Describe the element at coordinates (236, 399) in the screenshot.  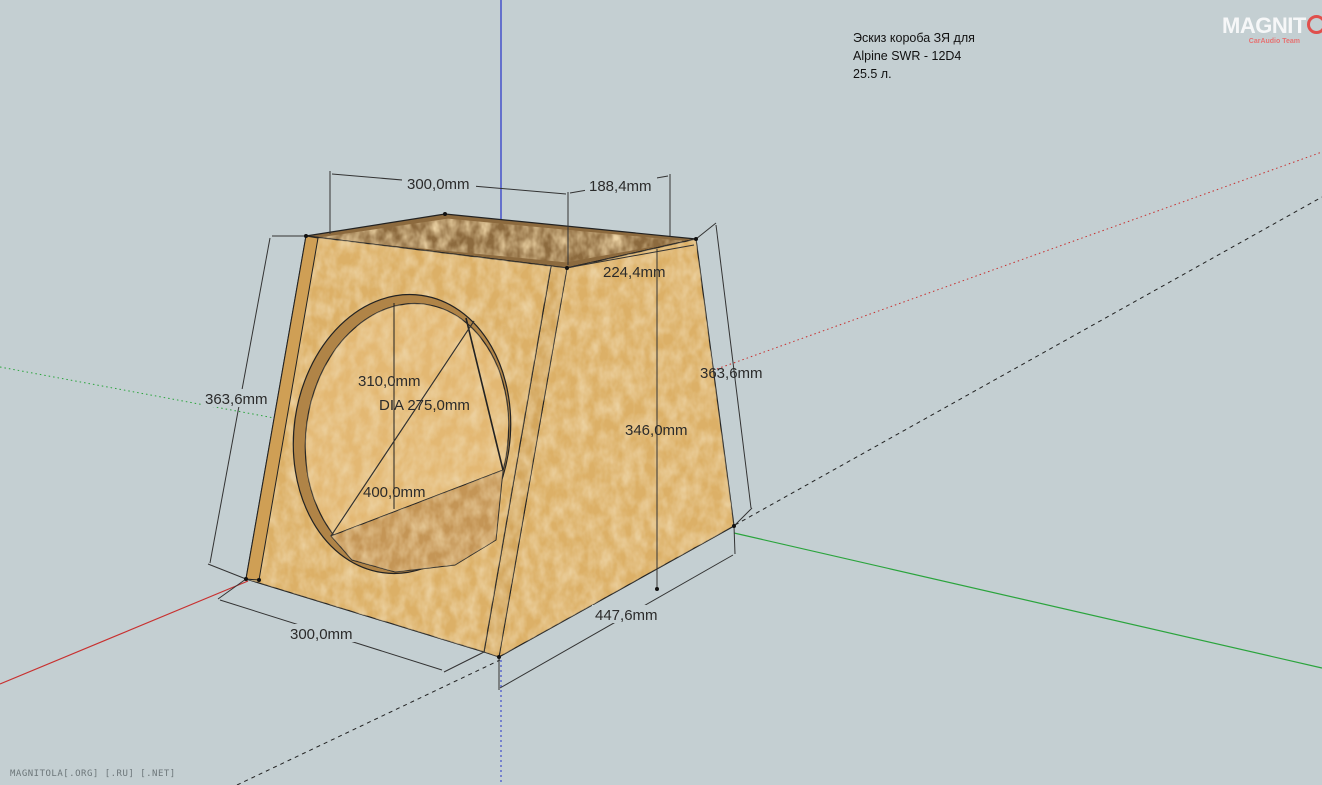
I see `dim-left-height: 363,6mm` at that location.